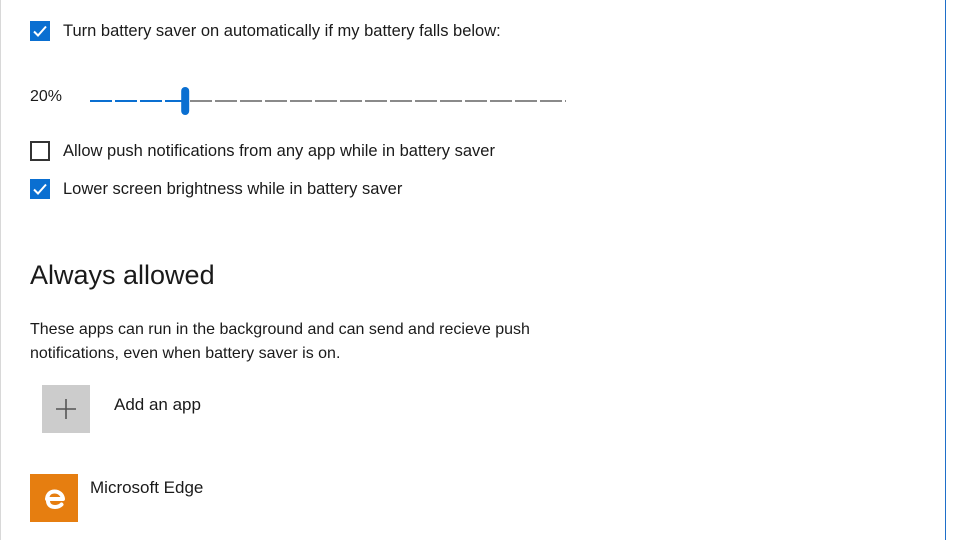  Describe the element at coordinates (122, 275) in the screenshot. I see `always-allowed-heading: Always allowed` at that location.